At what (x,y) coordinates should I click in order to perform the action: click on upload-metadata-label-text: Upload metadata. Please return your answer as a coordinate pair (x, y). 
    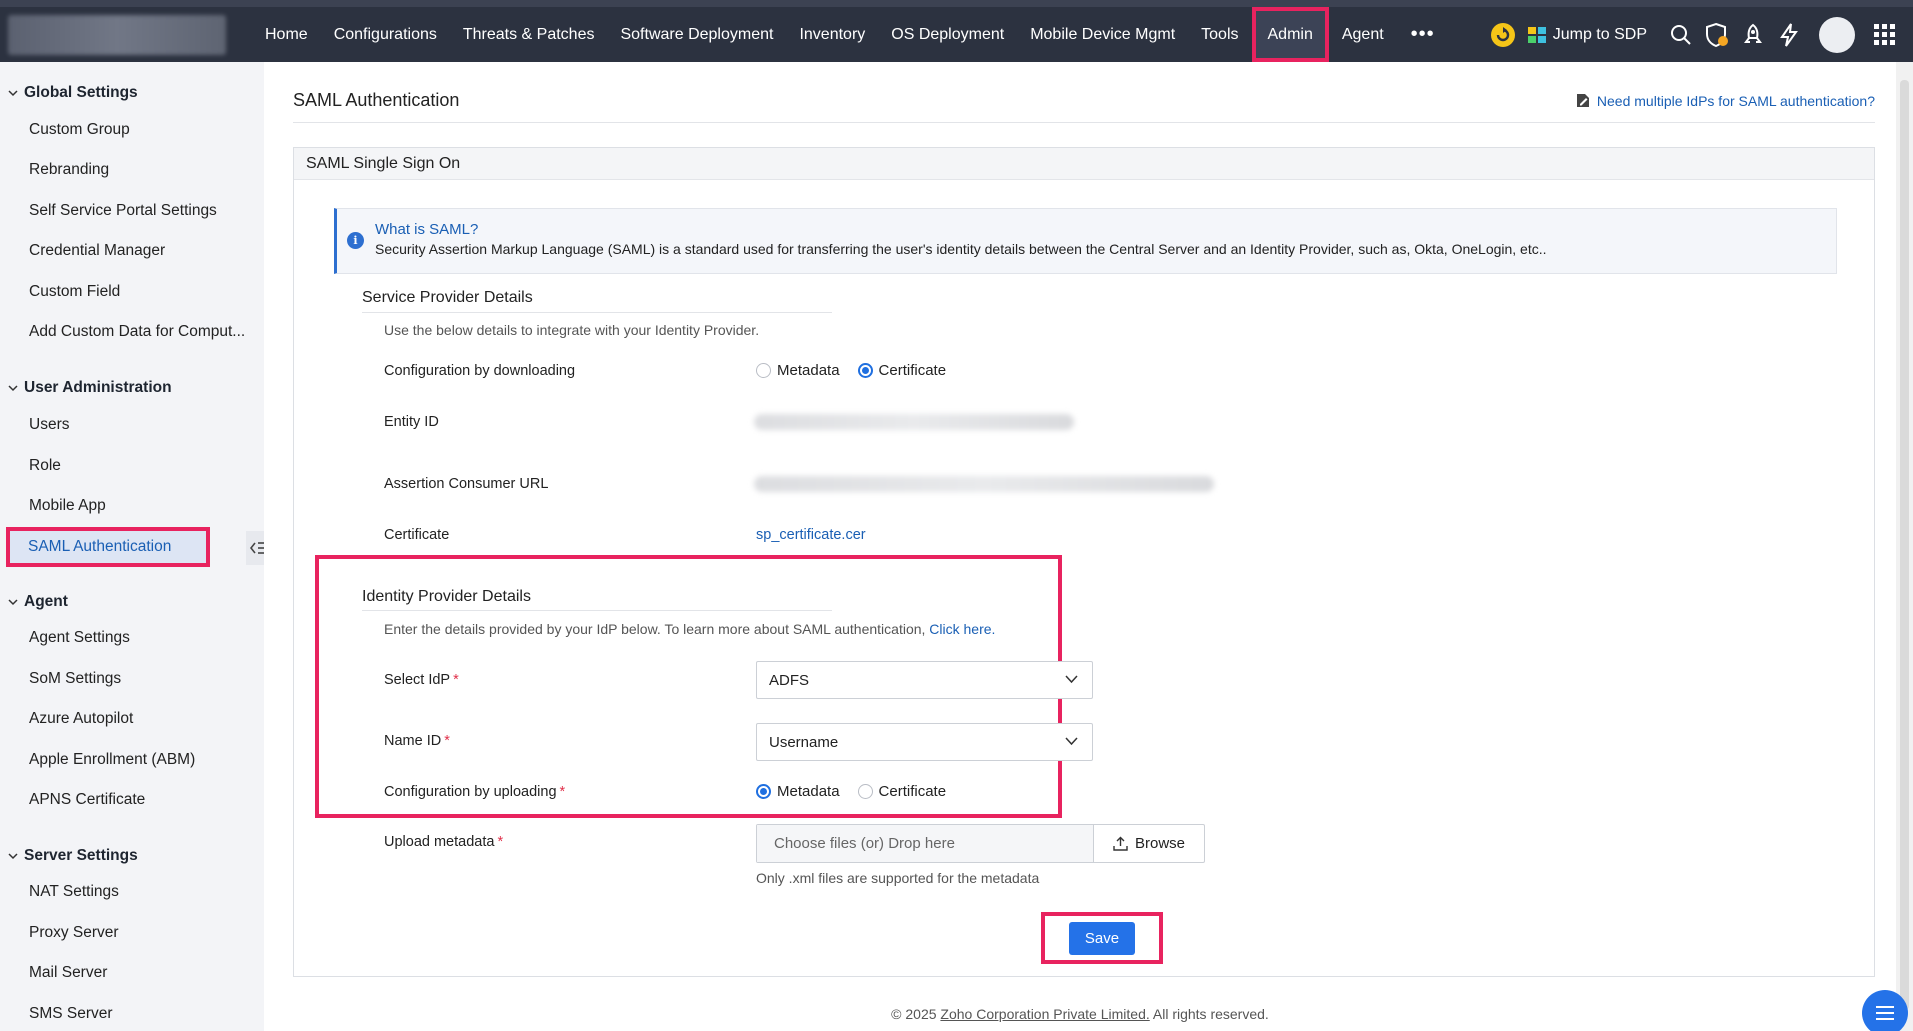
    Looking at the image, I should click on (439, 842).